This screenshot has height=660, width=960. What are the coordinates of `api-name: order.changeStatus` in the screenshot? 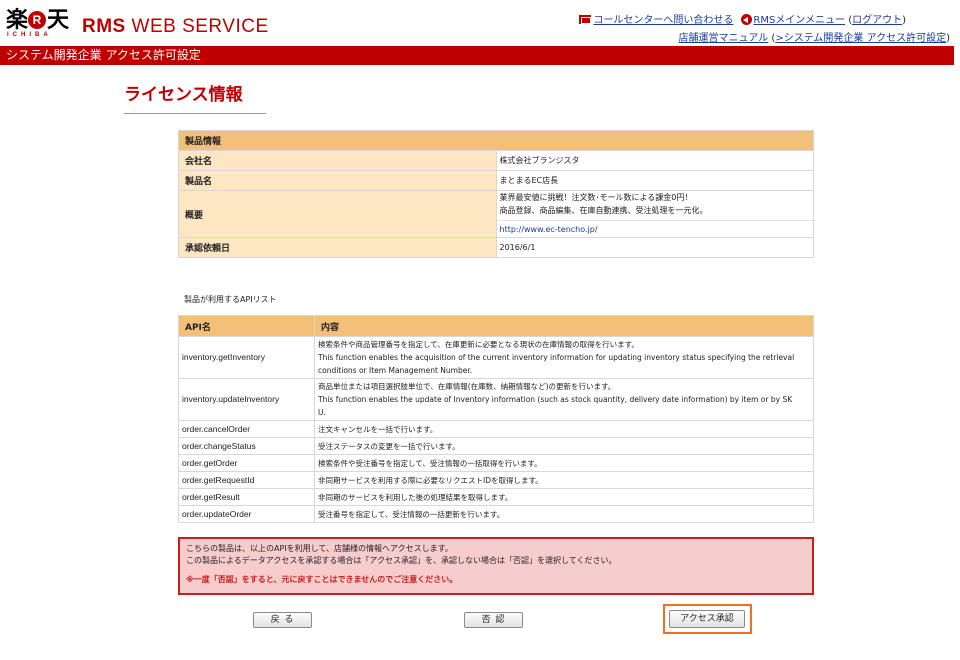 It's located at (246, 446).